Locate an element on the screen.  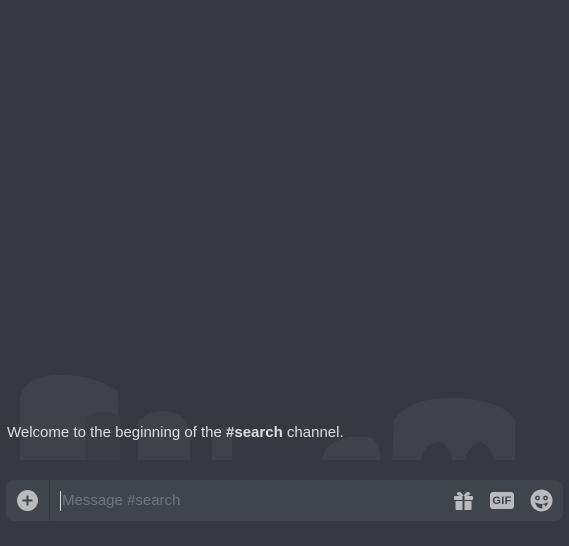
emoji-icon is located at coordinates (541, 500).